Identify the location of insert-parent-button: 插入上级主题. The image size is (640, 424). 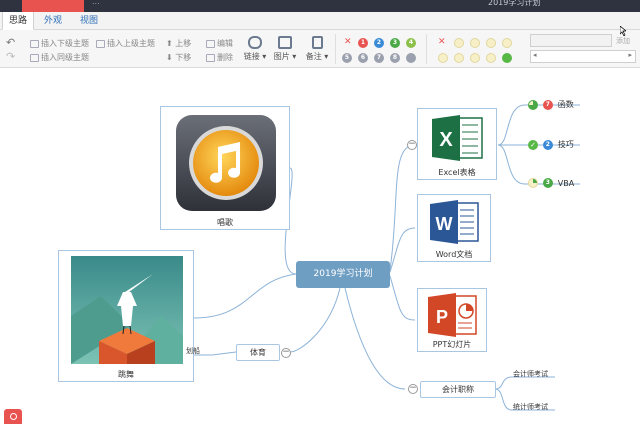
(125, 43).